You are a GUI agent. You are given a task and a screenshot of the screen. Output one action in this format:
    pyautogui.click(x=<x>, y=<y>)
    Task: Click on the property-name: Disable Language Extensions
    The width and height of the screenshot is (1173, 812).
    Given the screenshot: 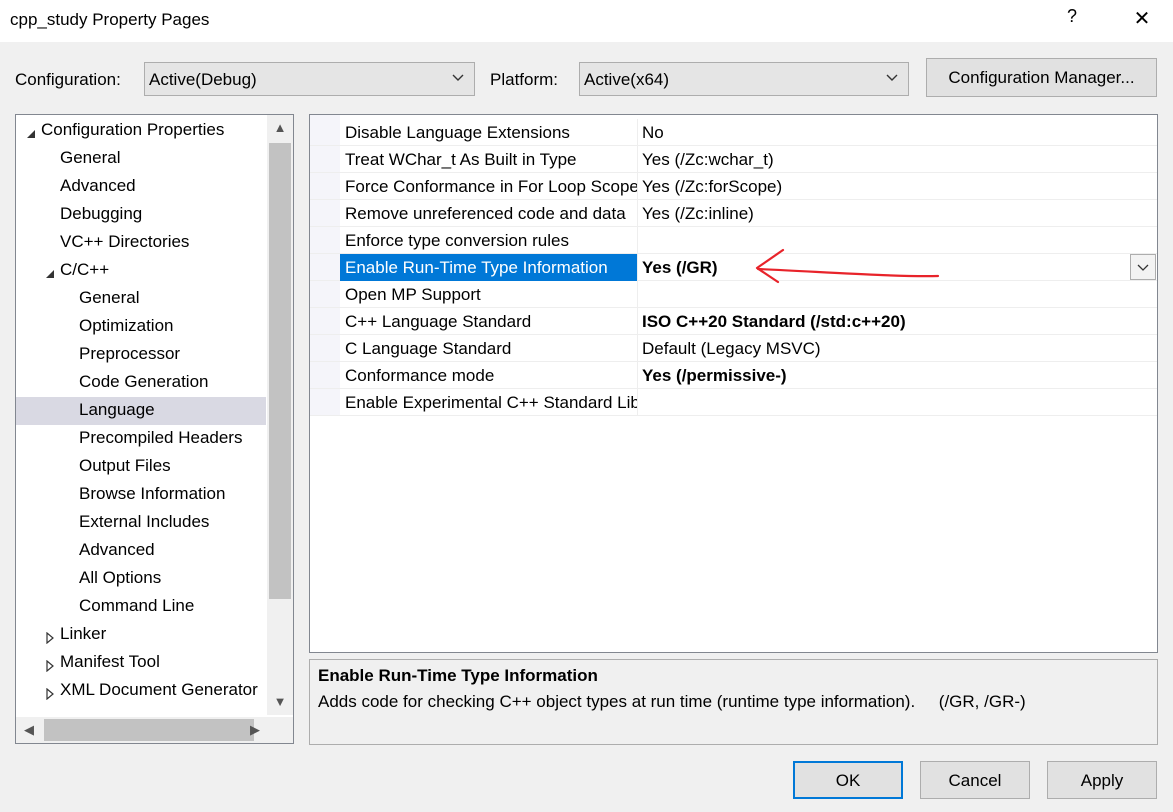 What is the action you would take?
    pyautogui.click(x=457, y=132)
    